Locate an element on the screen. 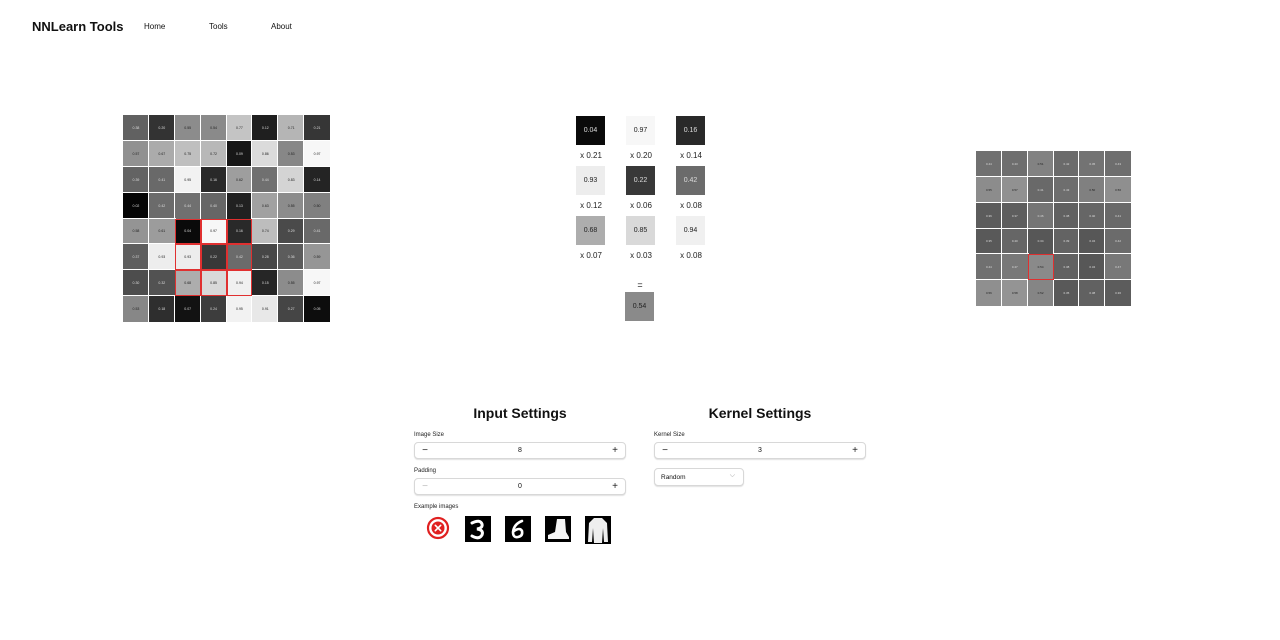 This screenshot has width=1280, height=640. input-cell: 0.27 is located at coordinates (291, 309).